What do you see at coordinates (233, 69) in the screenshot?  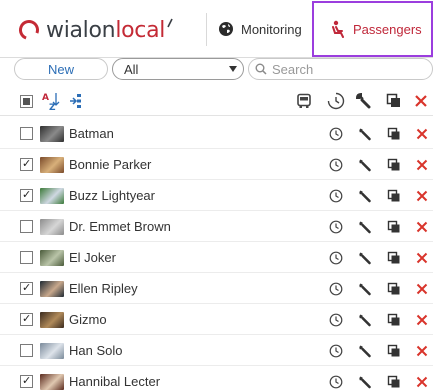 I see `chevron-down-icon` at bounding box center [233, 69].